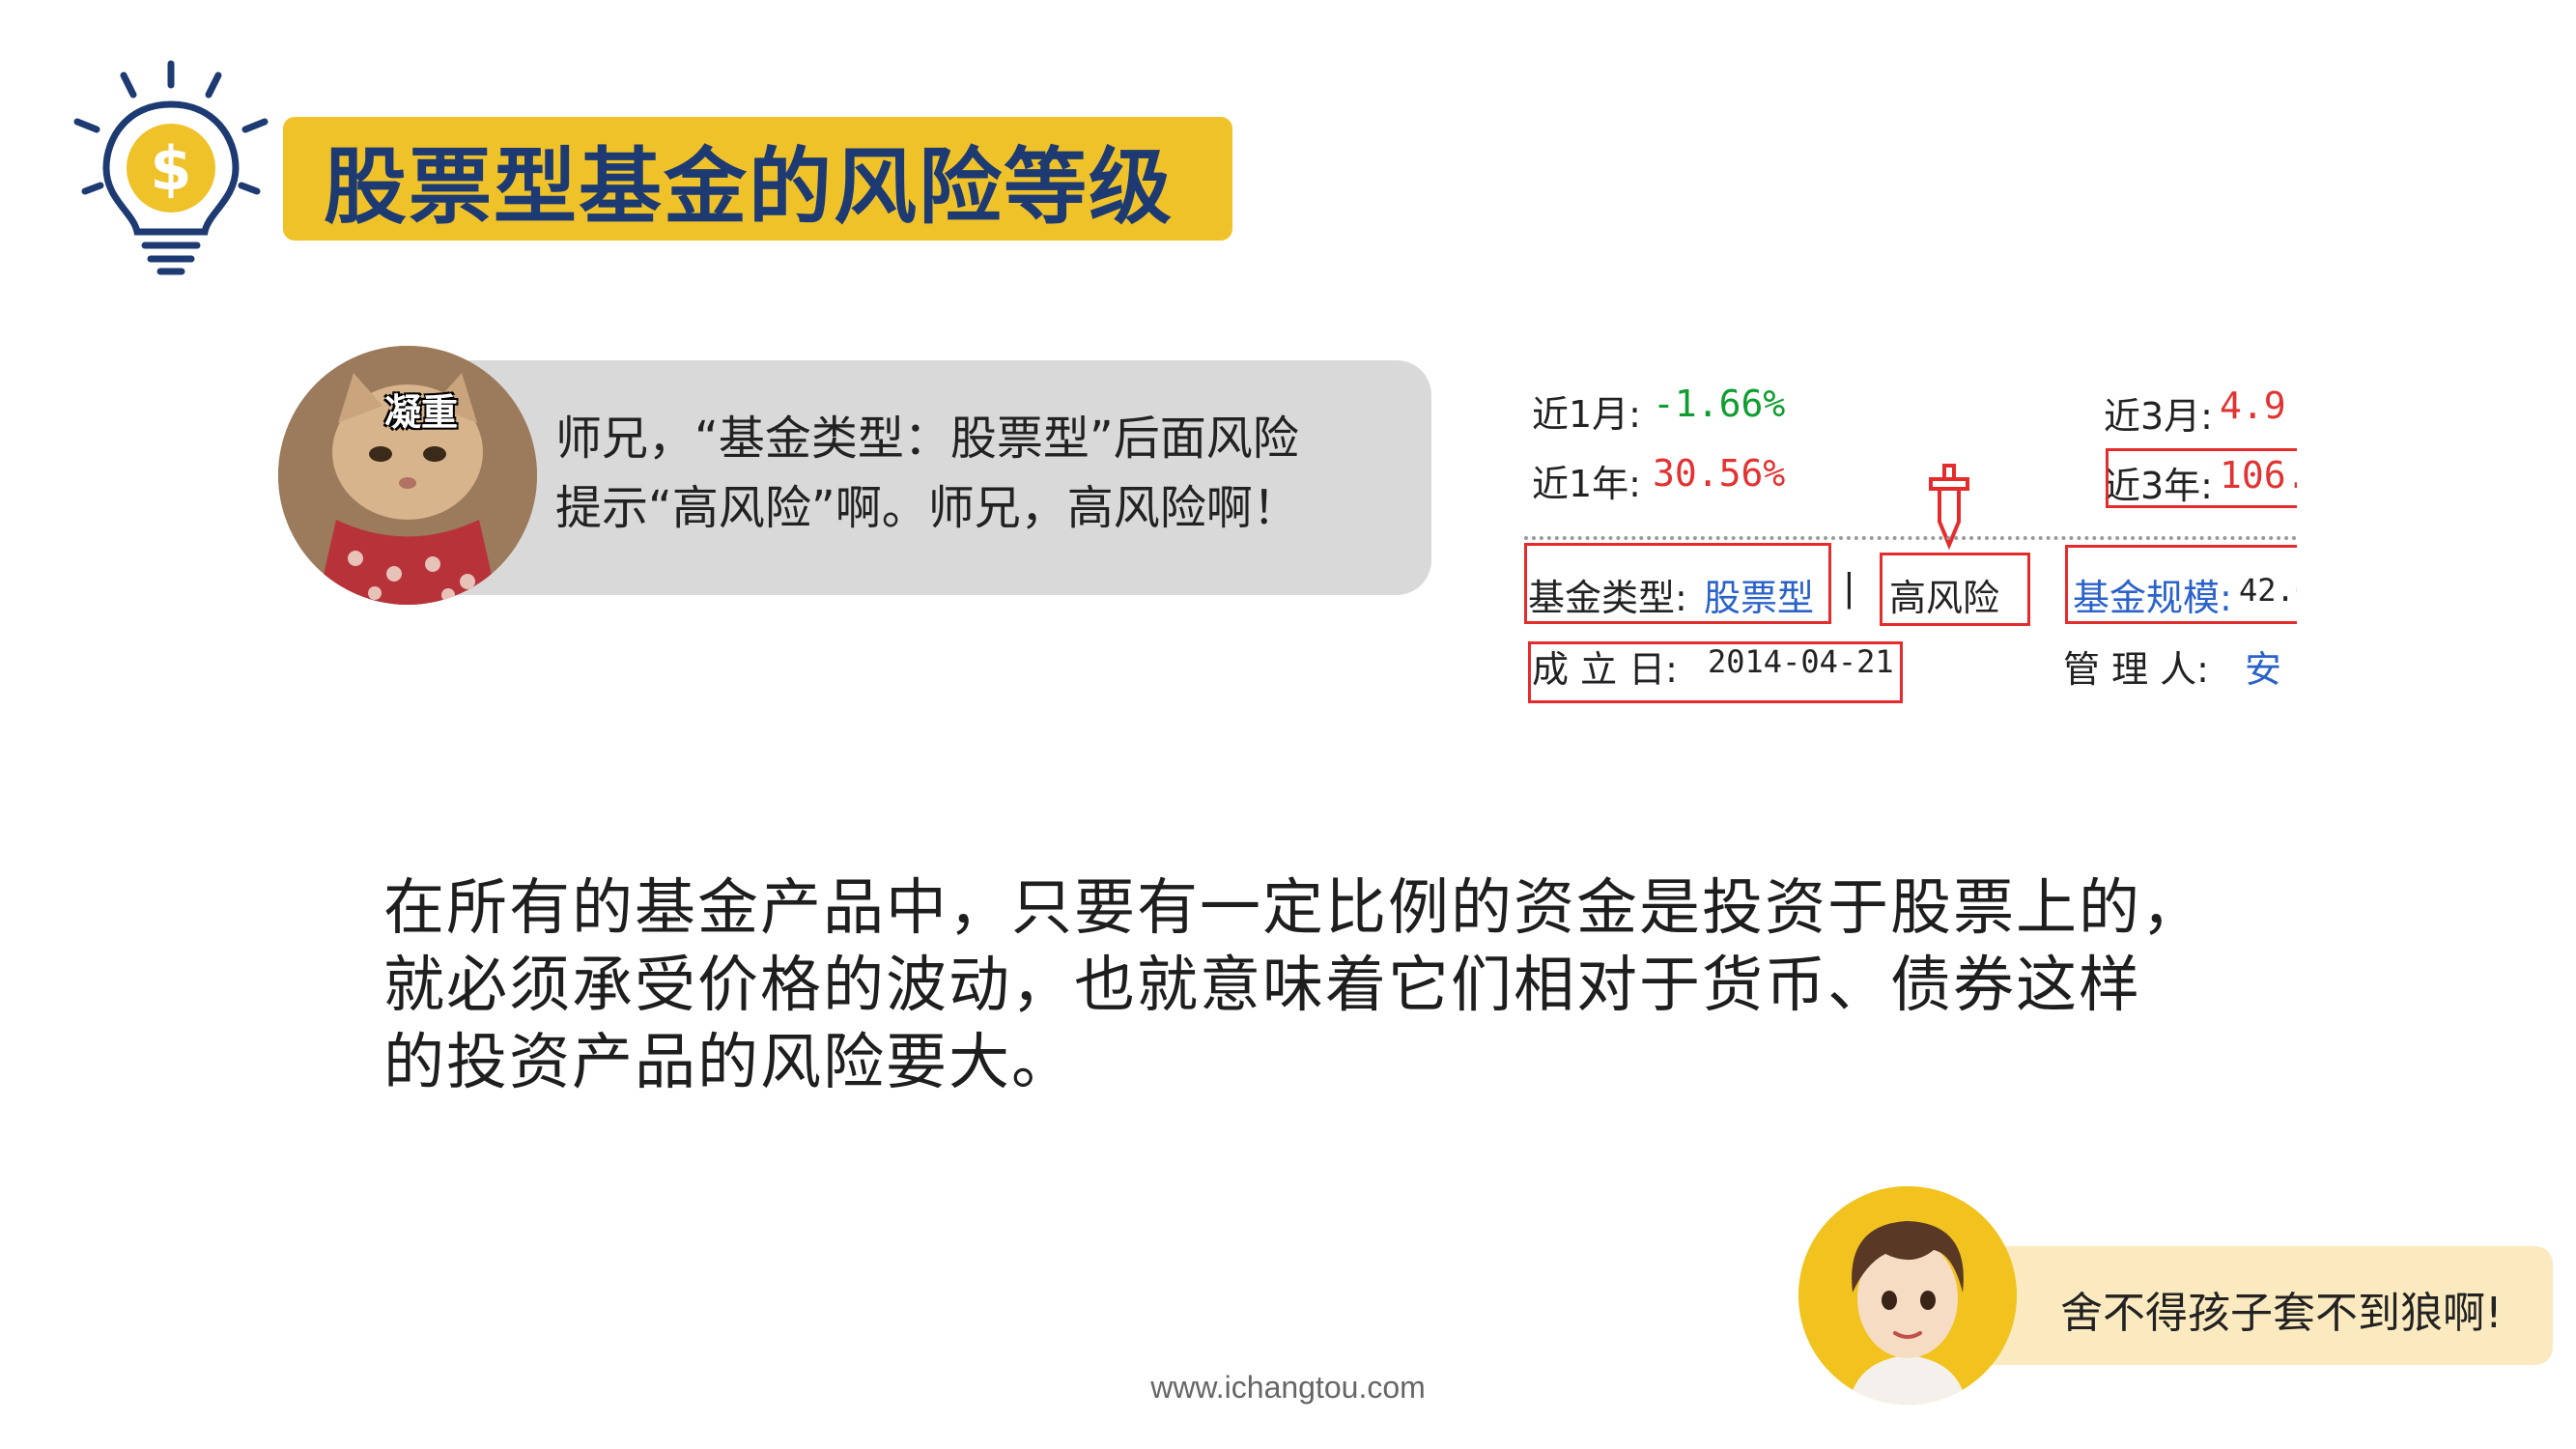 This screenshot has width=2576, height=1449. What do you see at coordinates (1715, 672) in the screenshot?
I see `highlight-box-established` at bounding box center [1715, 672].